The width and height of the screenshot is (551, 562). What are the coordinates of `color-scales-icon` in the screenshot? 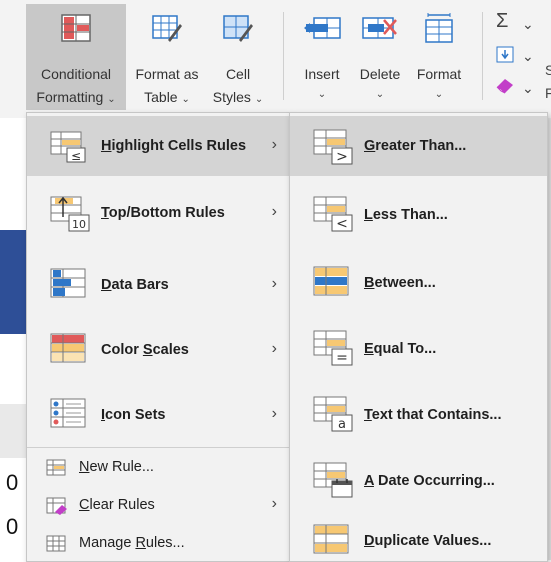 It's located at (68, 348).